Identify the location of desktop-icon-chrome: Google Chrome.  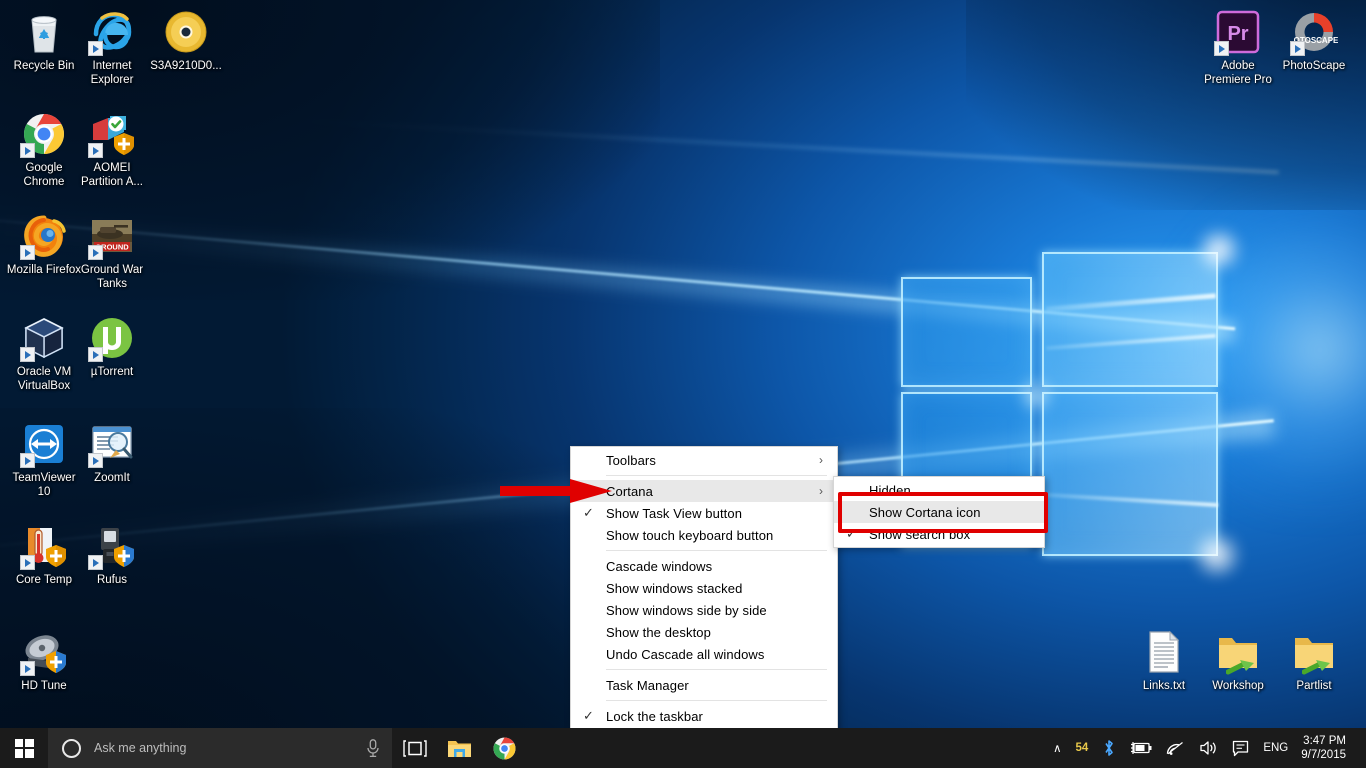
(44, 149).